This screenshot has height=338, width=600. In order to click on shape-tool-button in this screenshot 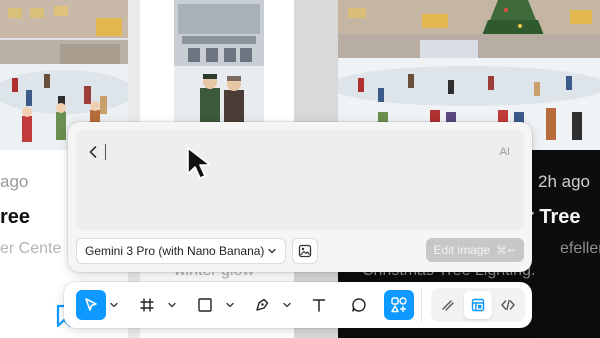, I will do `click(205, 305)`.